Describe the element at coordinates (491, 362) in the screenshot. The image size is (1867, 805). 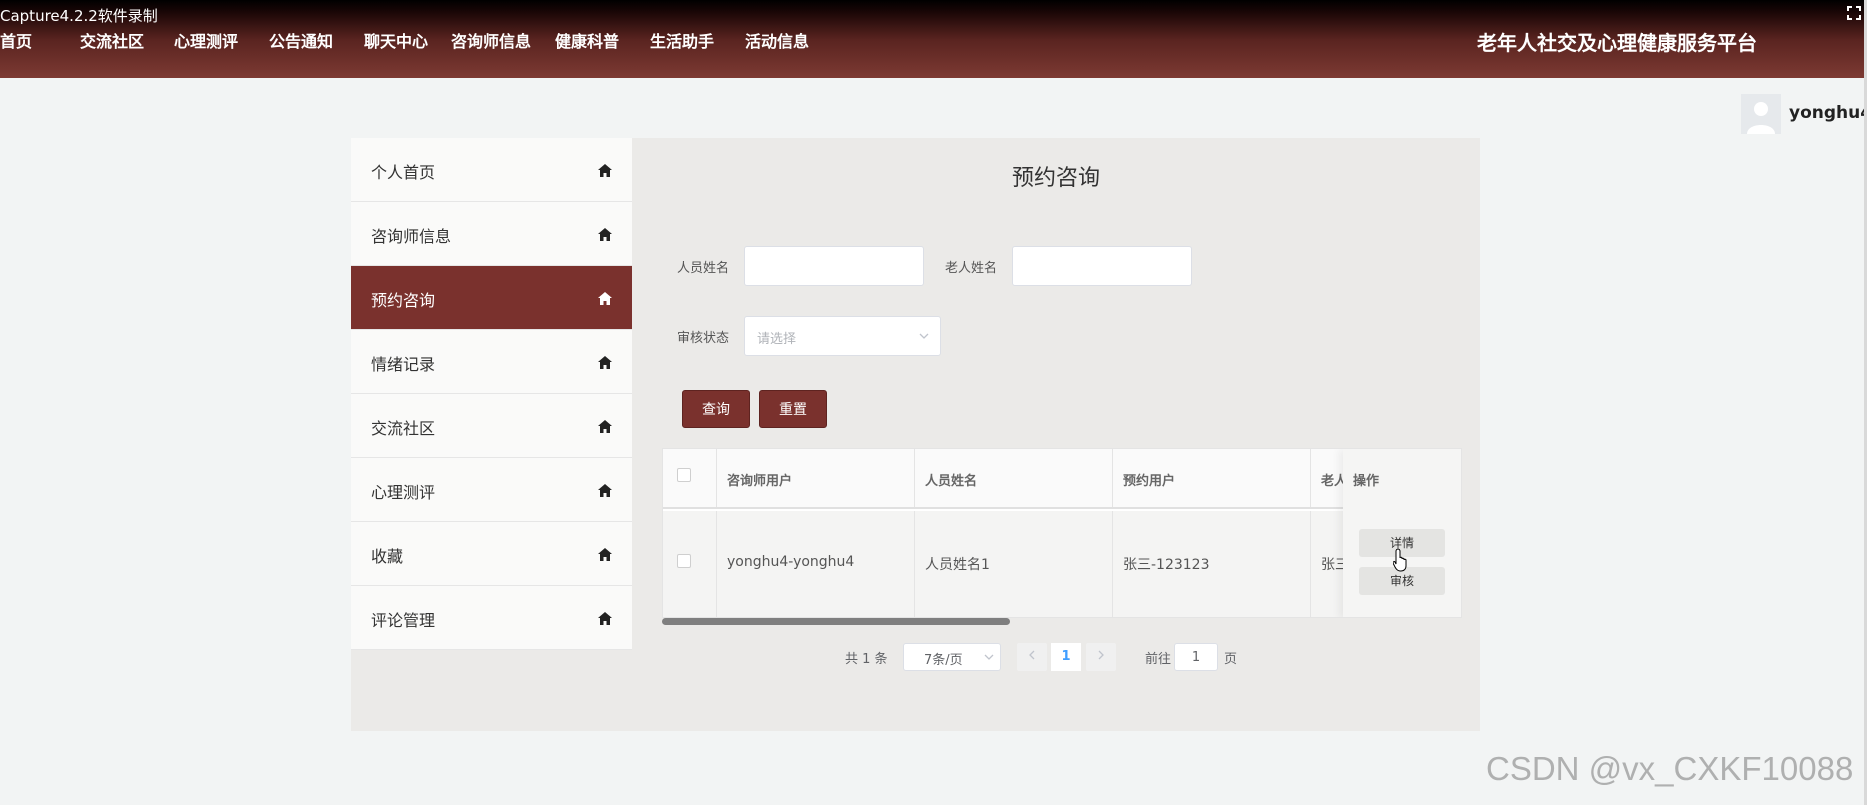
I see `sidebar-item-mood-record: 情绪记录` at that location.